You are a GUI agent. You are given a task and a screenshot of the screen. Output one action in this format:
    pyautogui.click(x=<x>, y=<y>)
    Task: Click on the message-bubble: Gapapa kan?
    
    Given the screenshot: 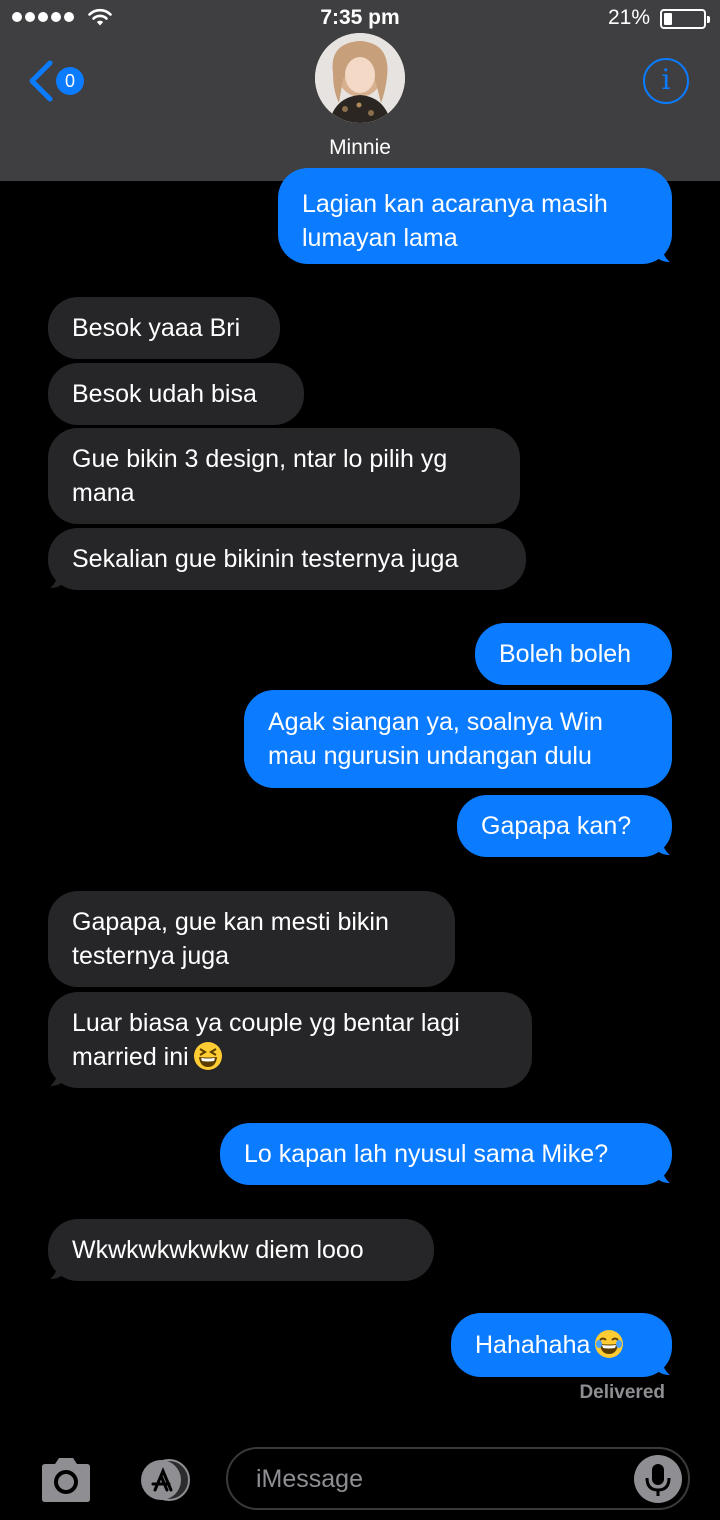 What is the action you would take?
    pyautogui.click(x=564, y=826)
    